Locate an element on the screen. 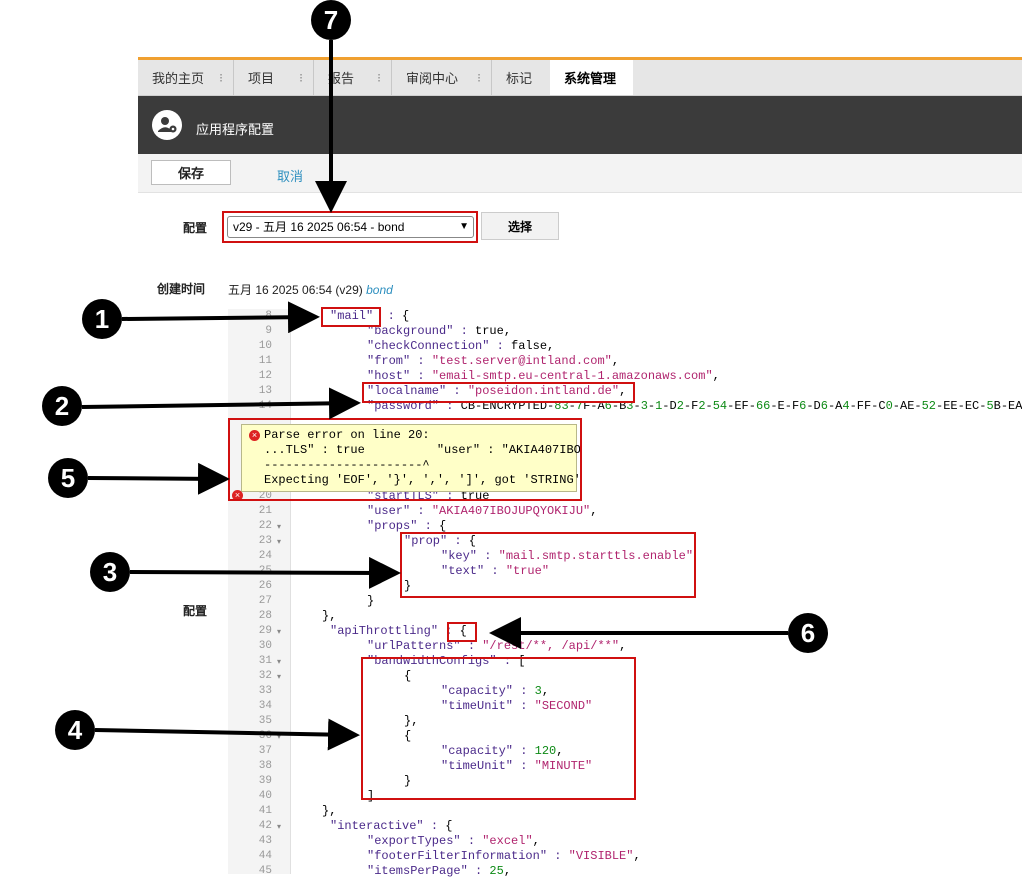  marker-5: 5 is located at coordinates (68, 478).